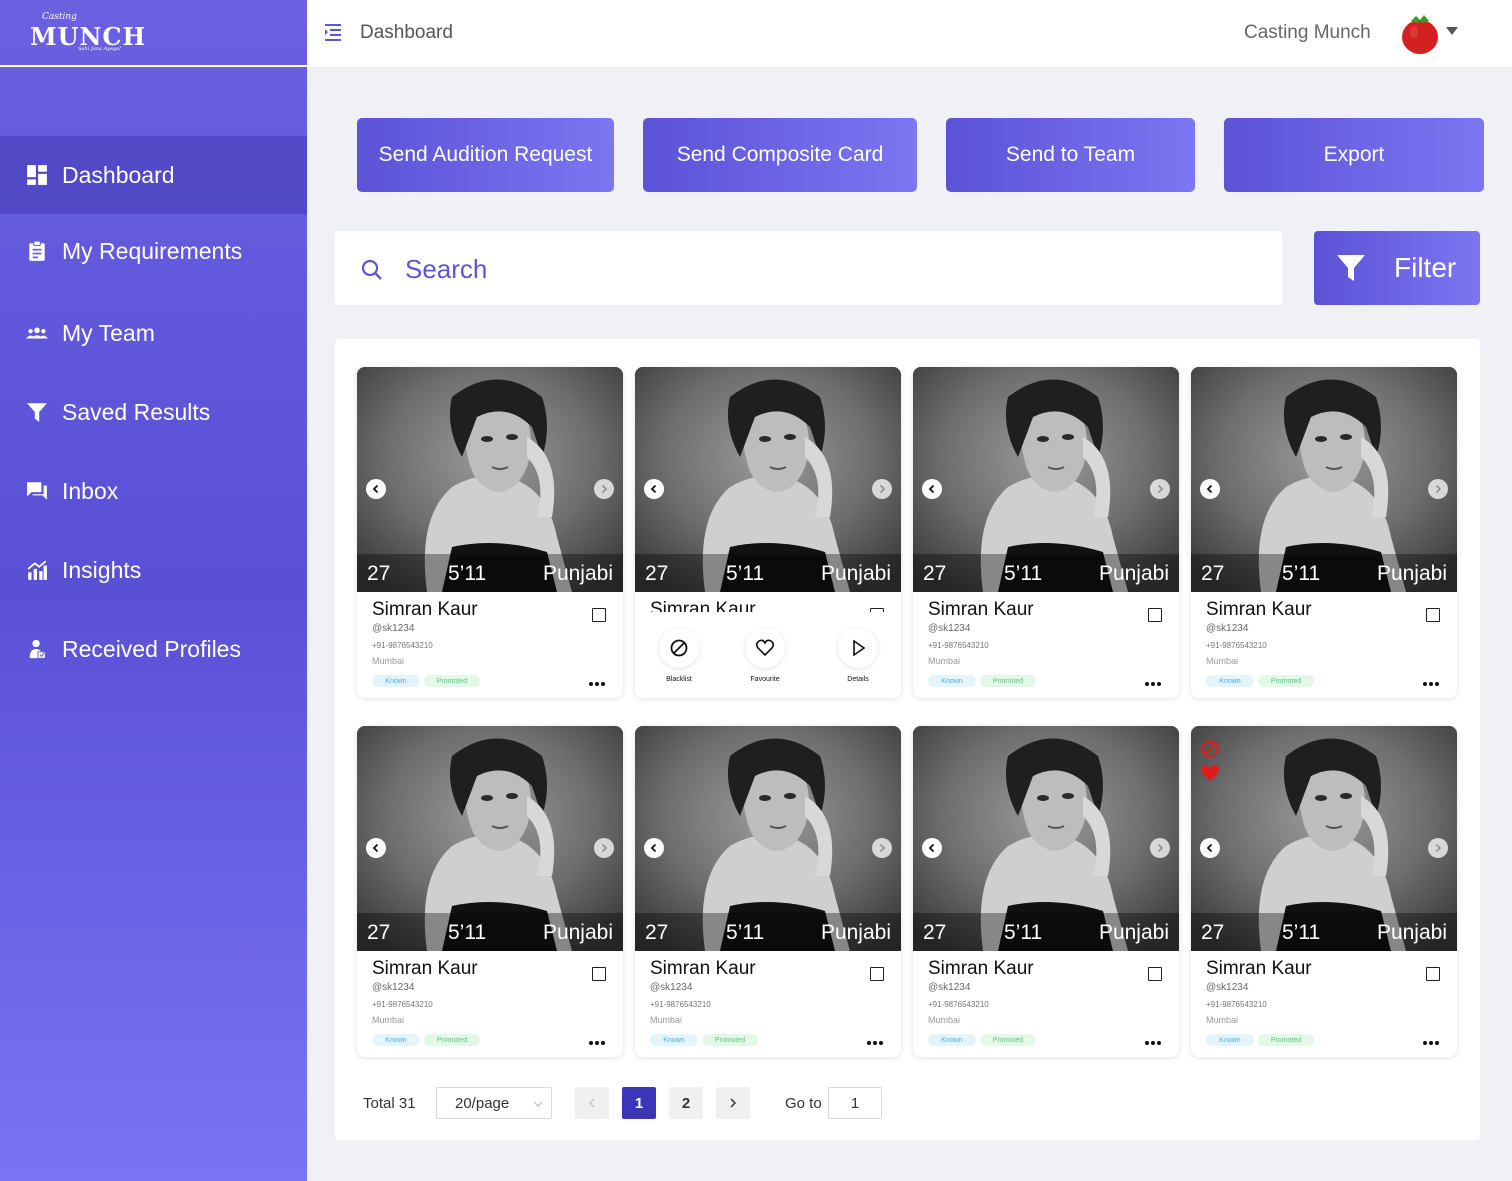  What do you see at coordinates (1213, 573) in the screenshot?
I see `age-label: 27` at bounding box center [1213, 573].